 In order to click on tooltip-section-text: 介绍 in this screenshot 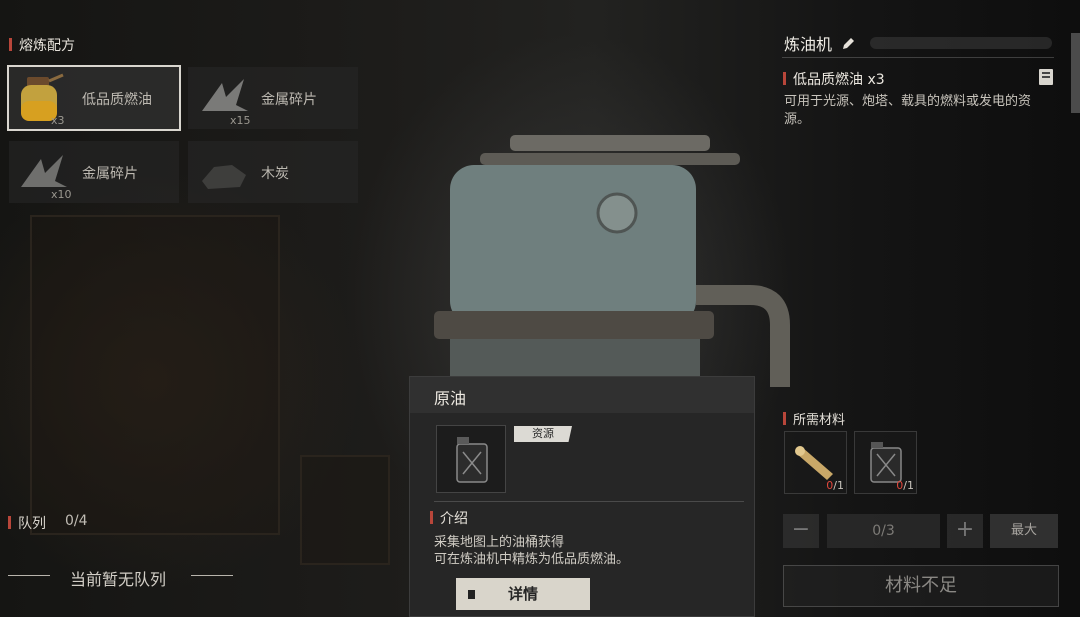, I will do `click(454, 519)`.